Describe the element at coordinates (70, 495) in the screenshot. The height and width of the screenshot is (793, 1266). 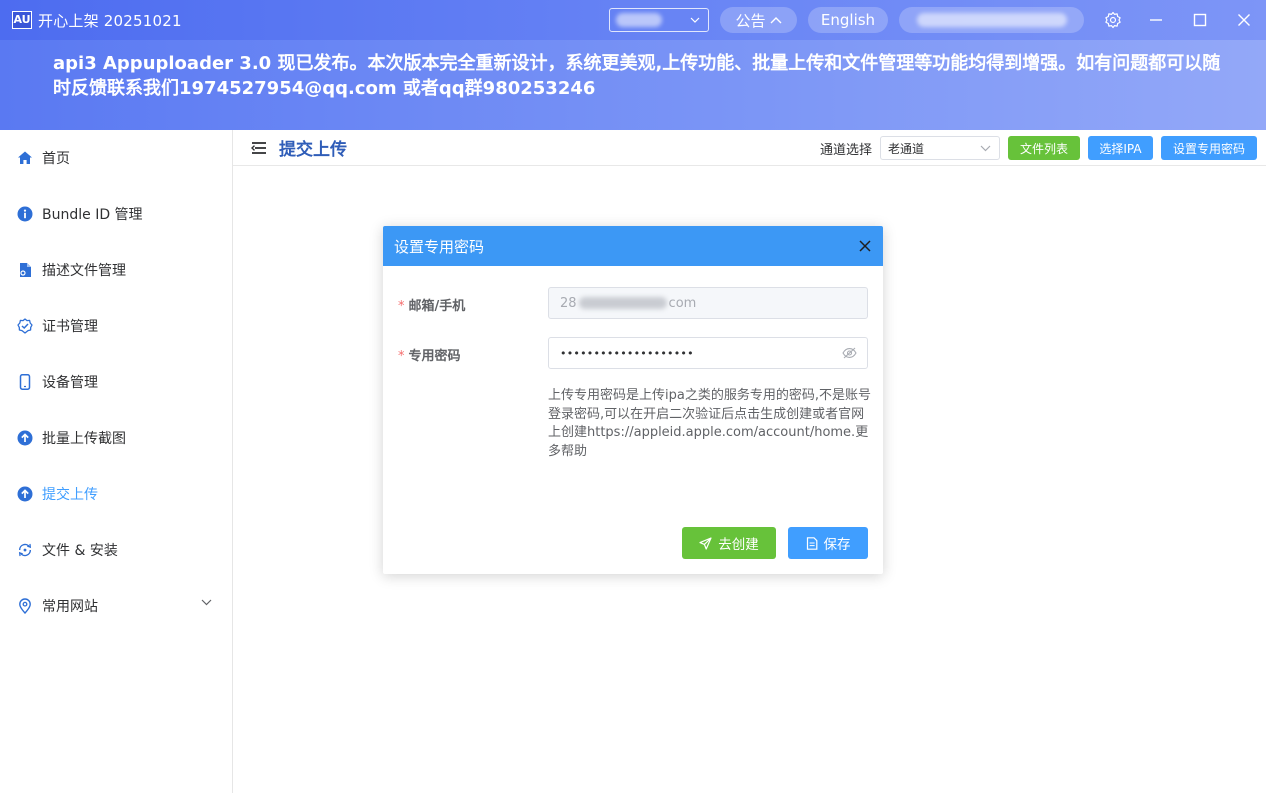
I see `sidebar-item-label: 提交上传` at that location.